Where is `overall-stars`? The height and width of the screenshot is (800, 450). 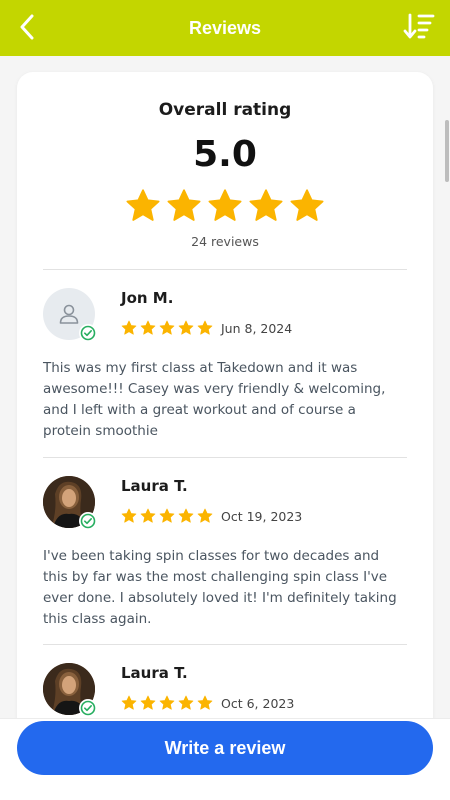 overall-stars is located at coordinates (225, 206).